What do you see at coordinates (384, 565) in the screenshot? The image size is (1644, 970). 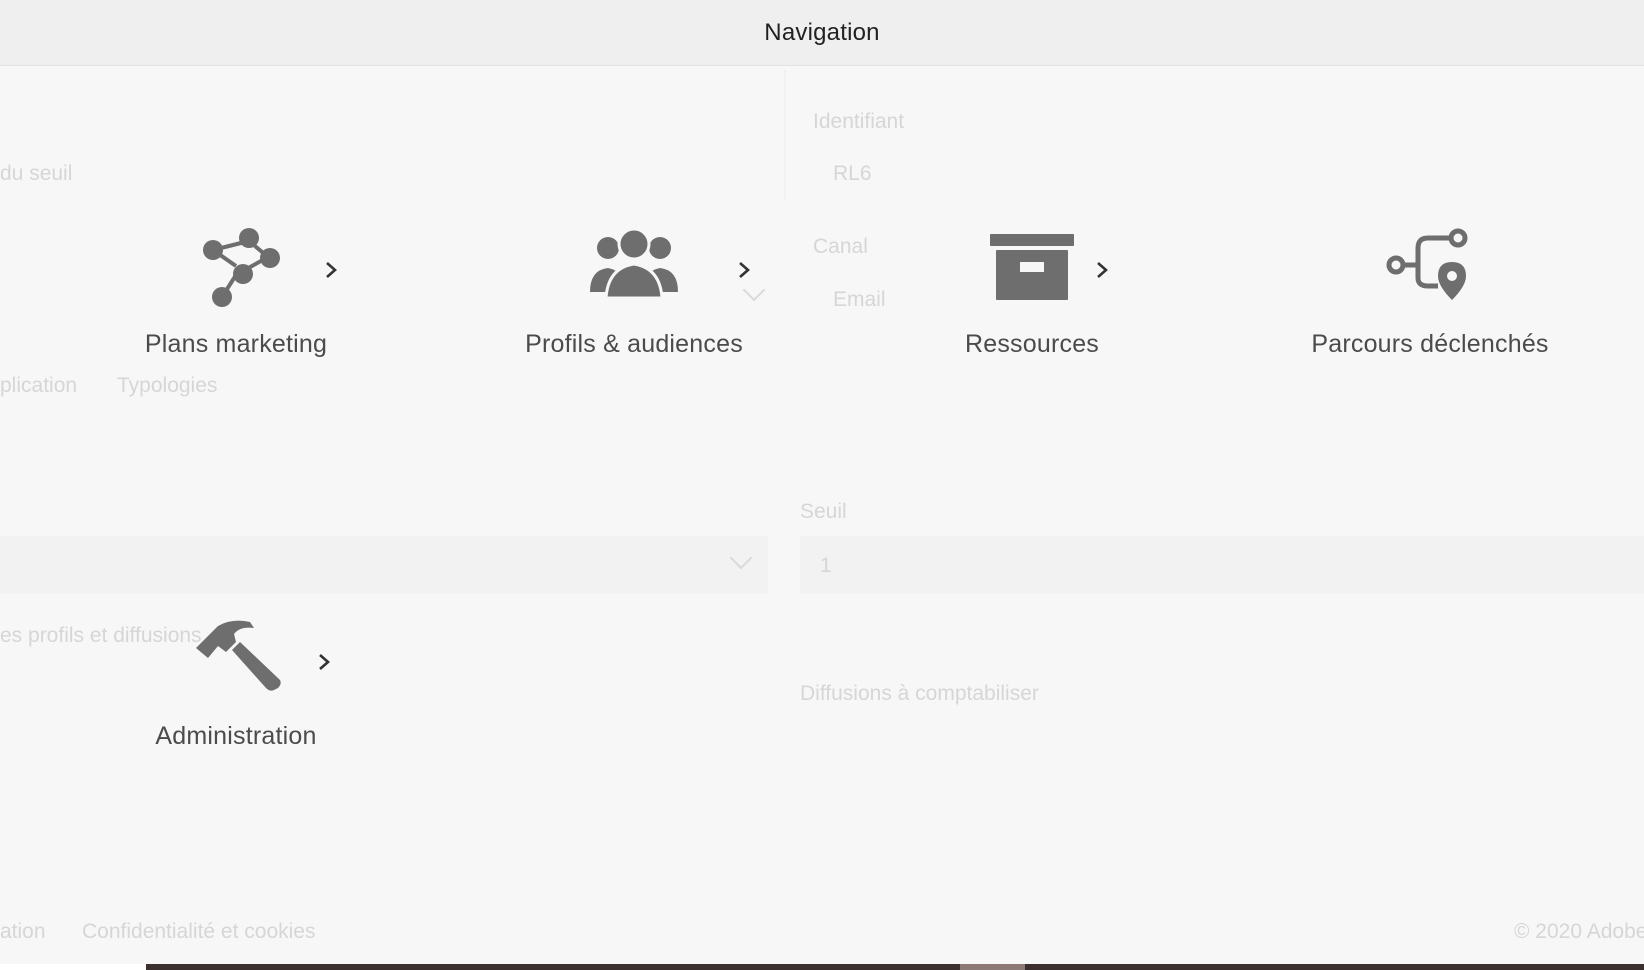 I see `bg-select-field` at bounding box center [384, 565].